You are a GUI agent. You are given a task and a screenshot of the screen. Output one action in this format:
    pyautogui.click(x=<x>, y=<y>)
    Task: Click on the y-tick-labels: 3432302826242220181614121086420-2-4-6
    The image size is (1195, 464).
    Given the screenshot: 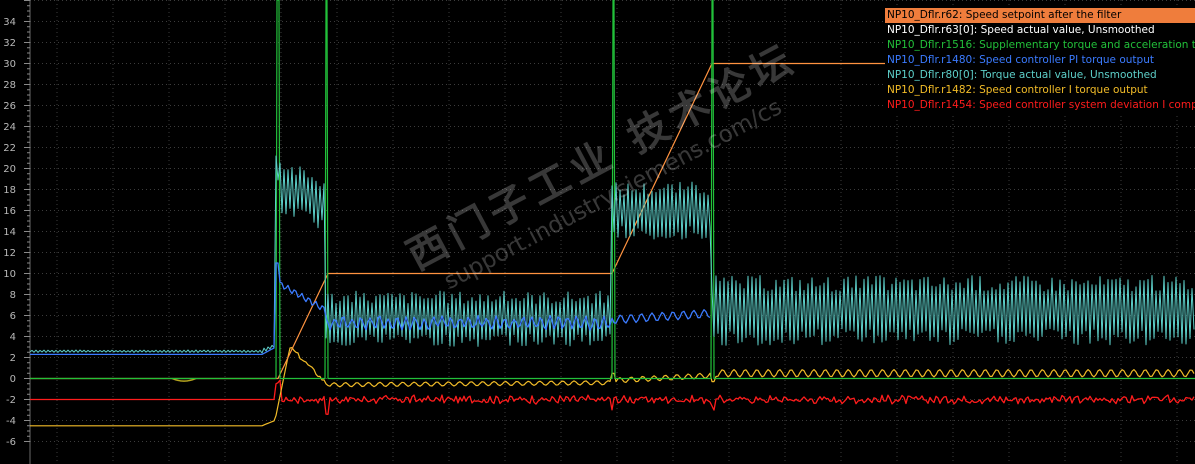 What is the action you would take?
    pyautogui.click(x=9, y=232)
    